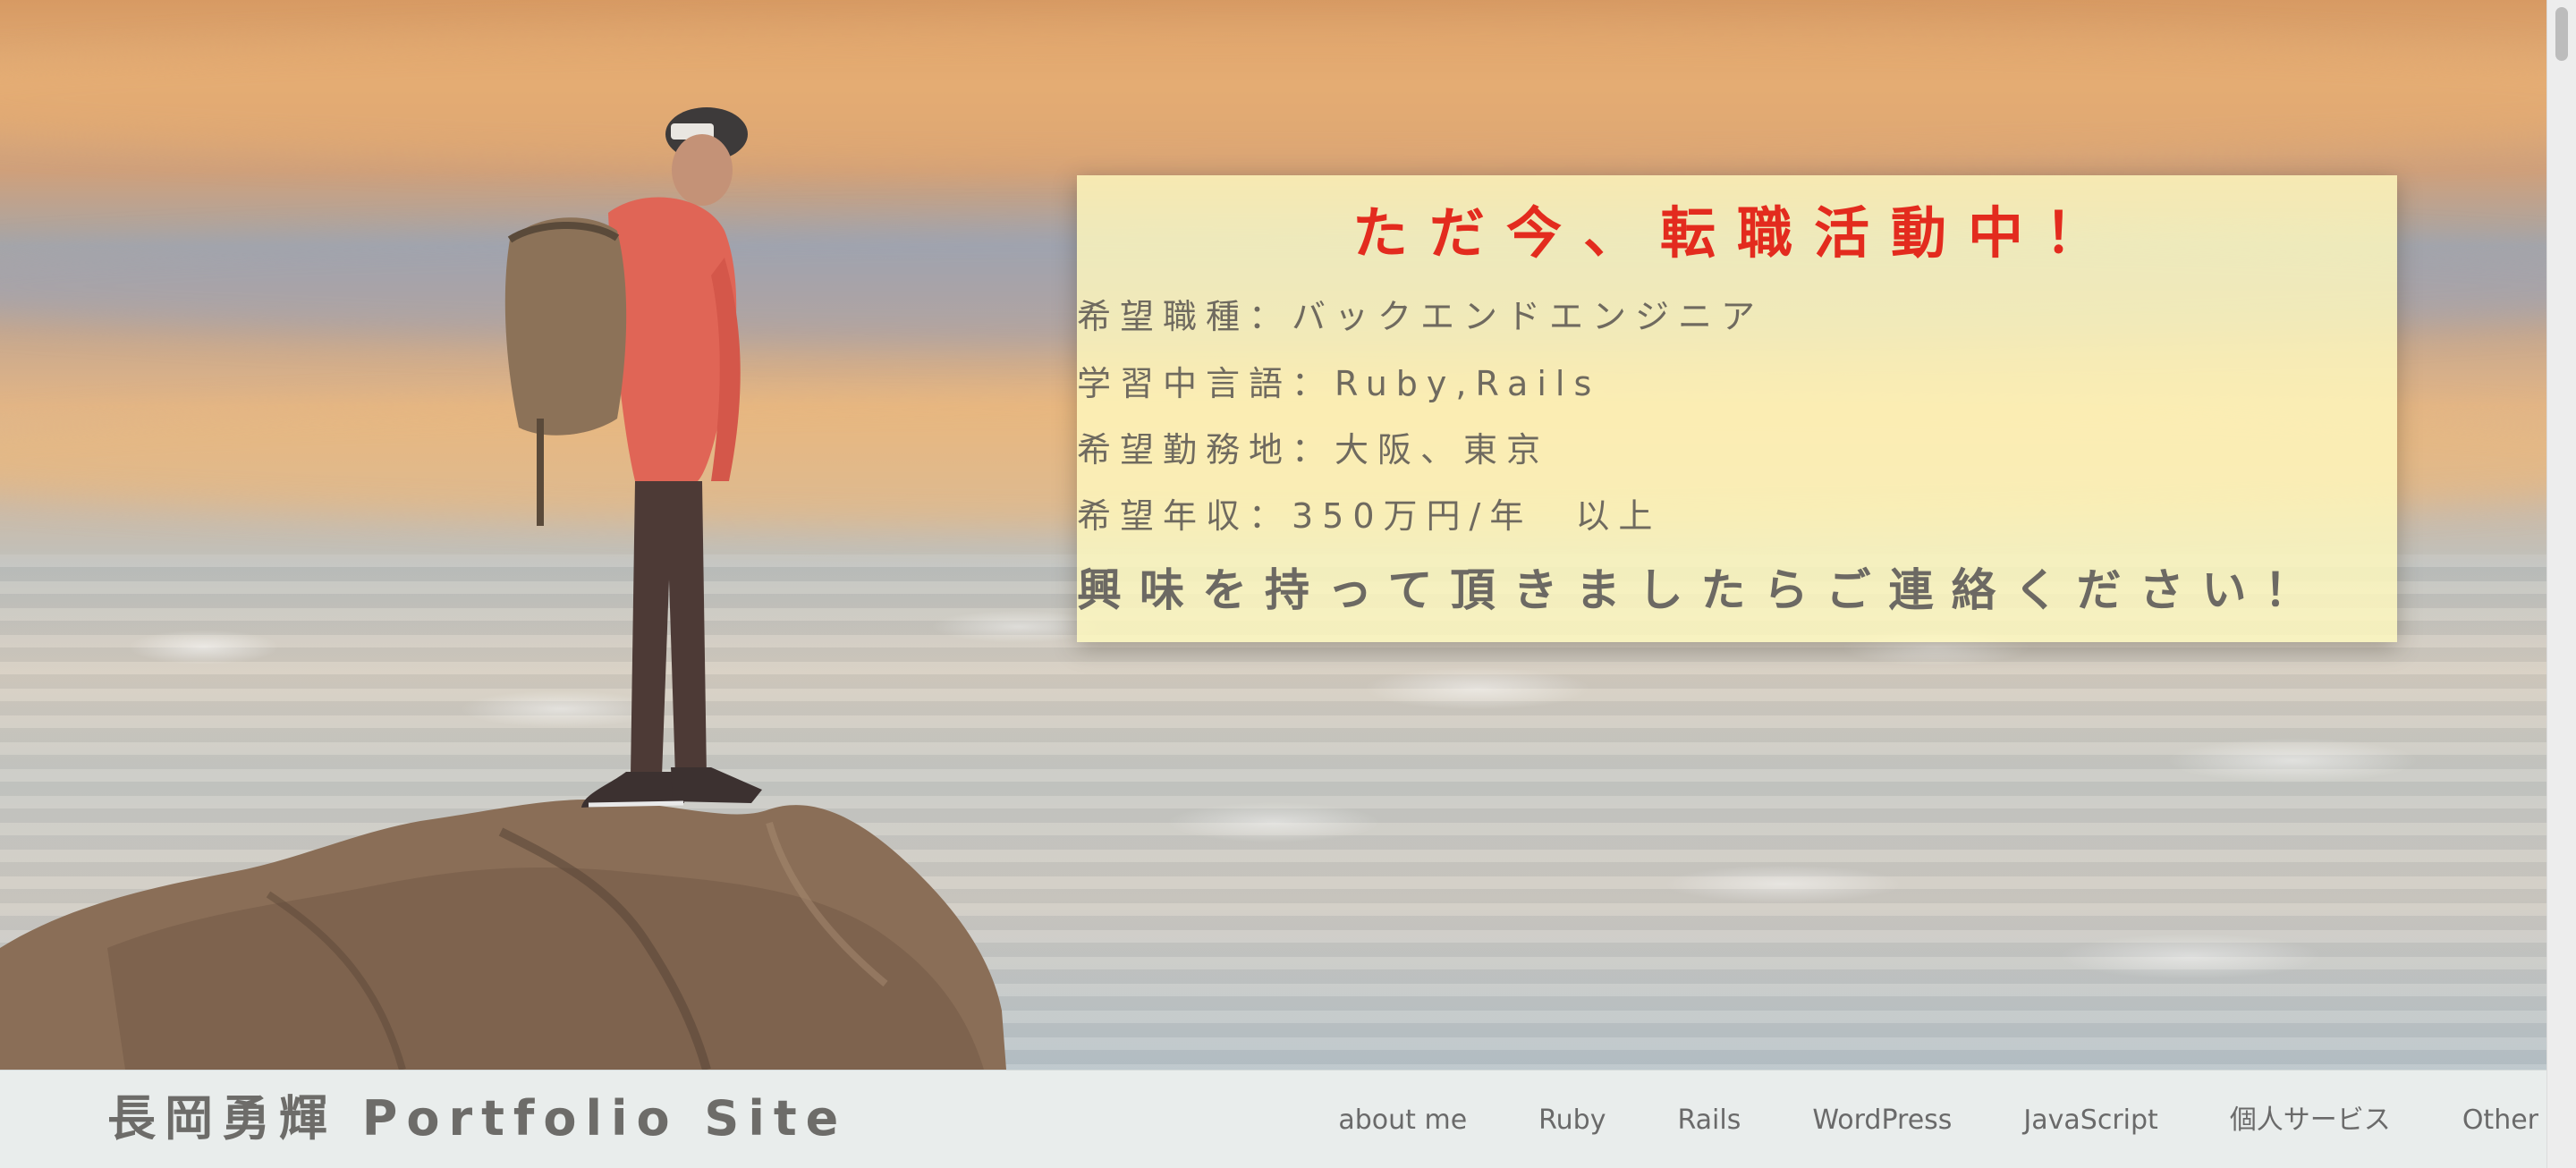  What do you see at coordinates (2090, 1121) in the screenshot?
I see `nav-item-javascript: JavaScript` at bounding box center [2090, 1121].